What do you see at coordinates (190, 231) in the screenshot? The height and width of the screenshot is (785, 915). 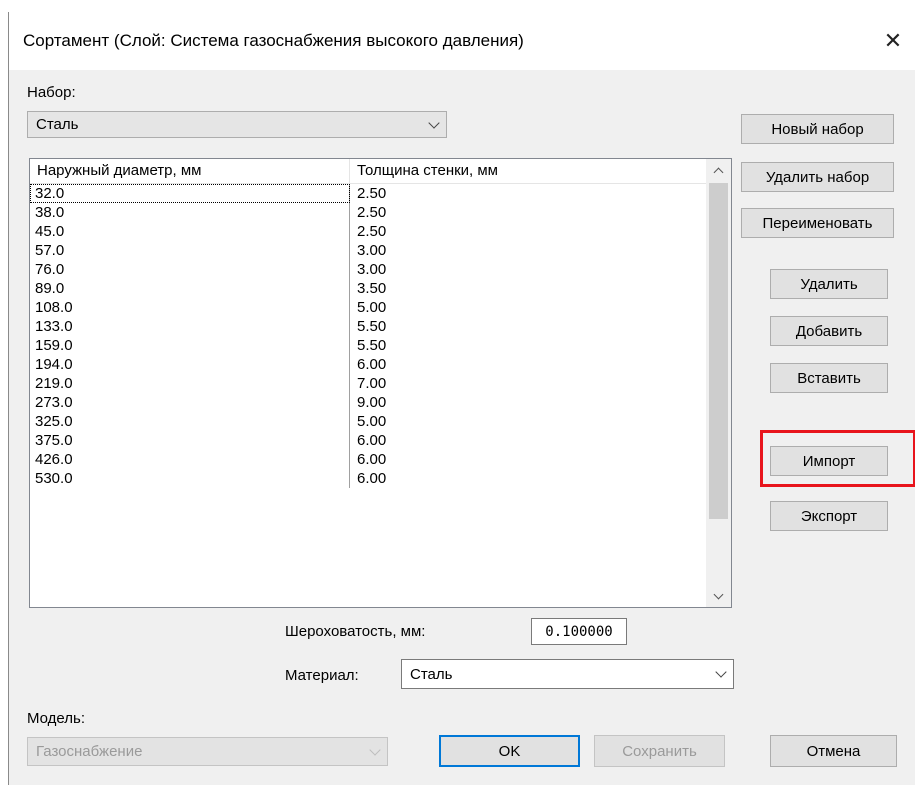 I see `cell-outer-diameter: 45.0` at bounding box center [190, 231].